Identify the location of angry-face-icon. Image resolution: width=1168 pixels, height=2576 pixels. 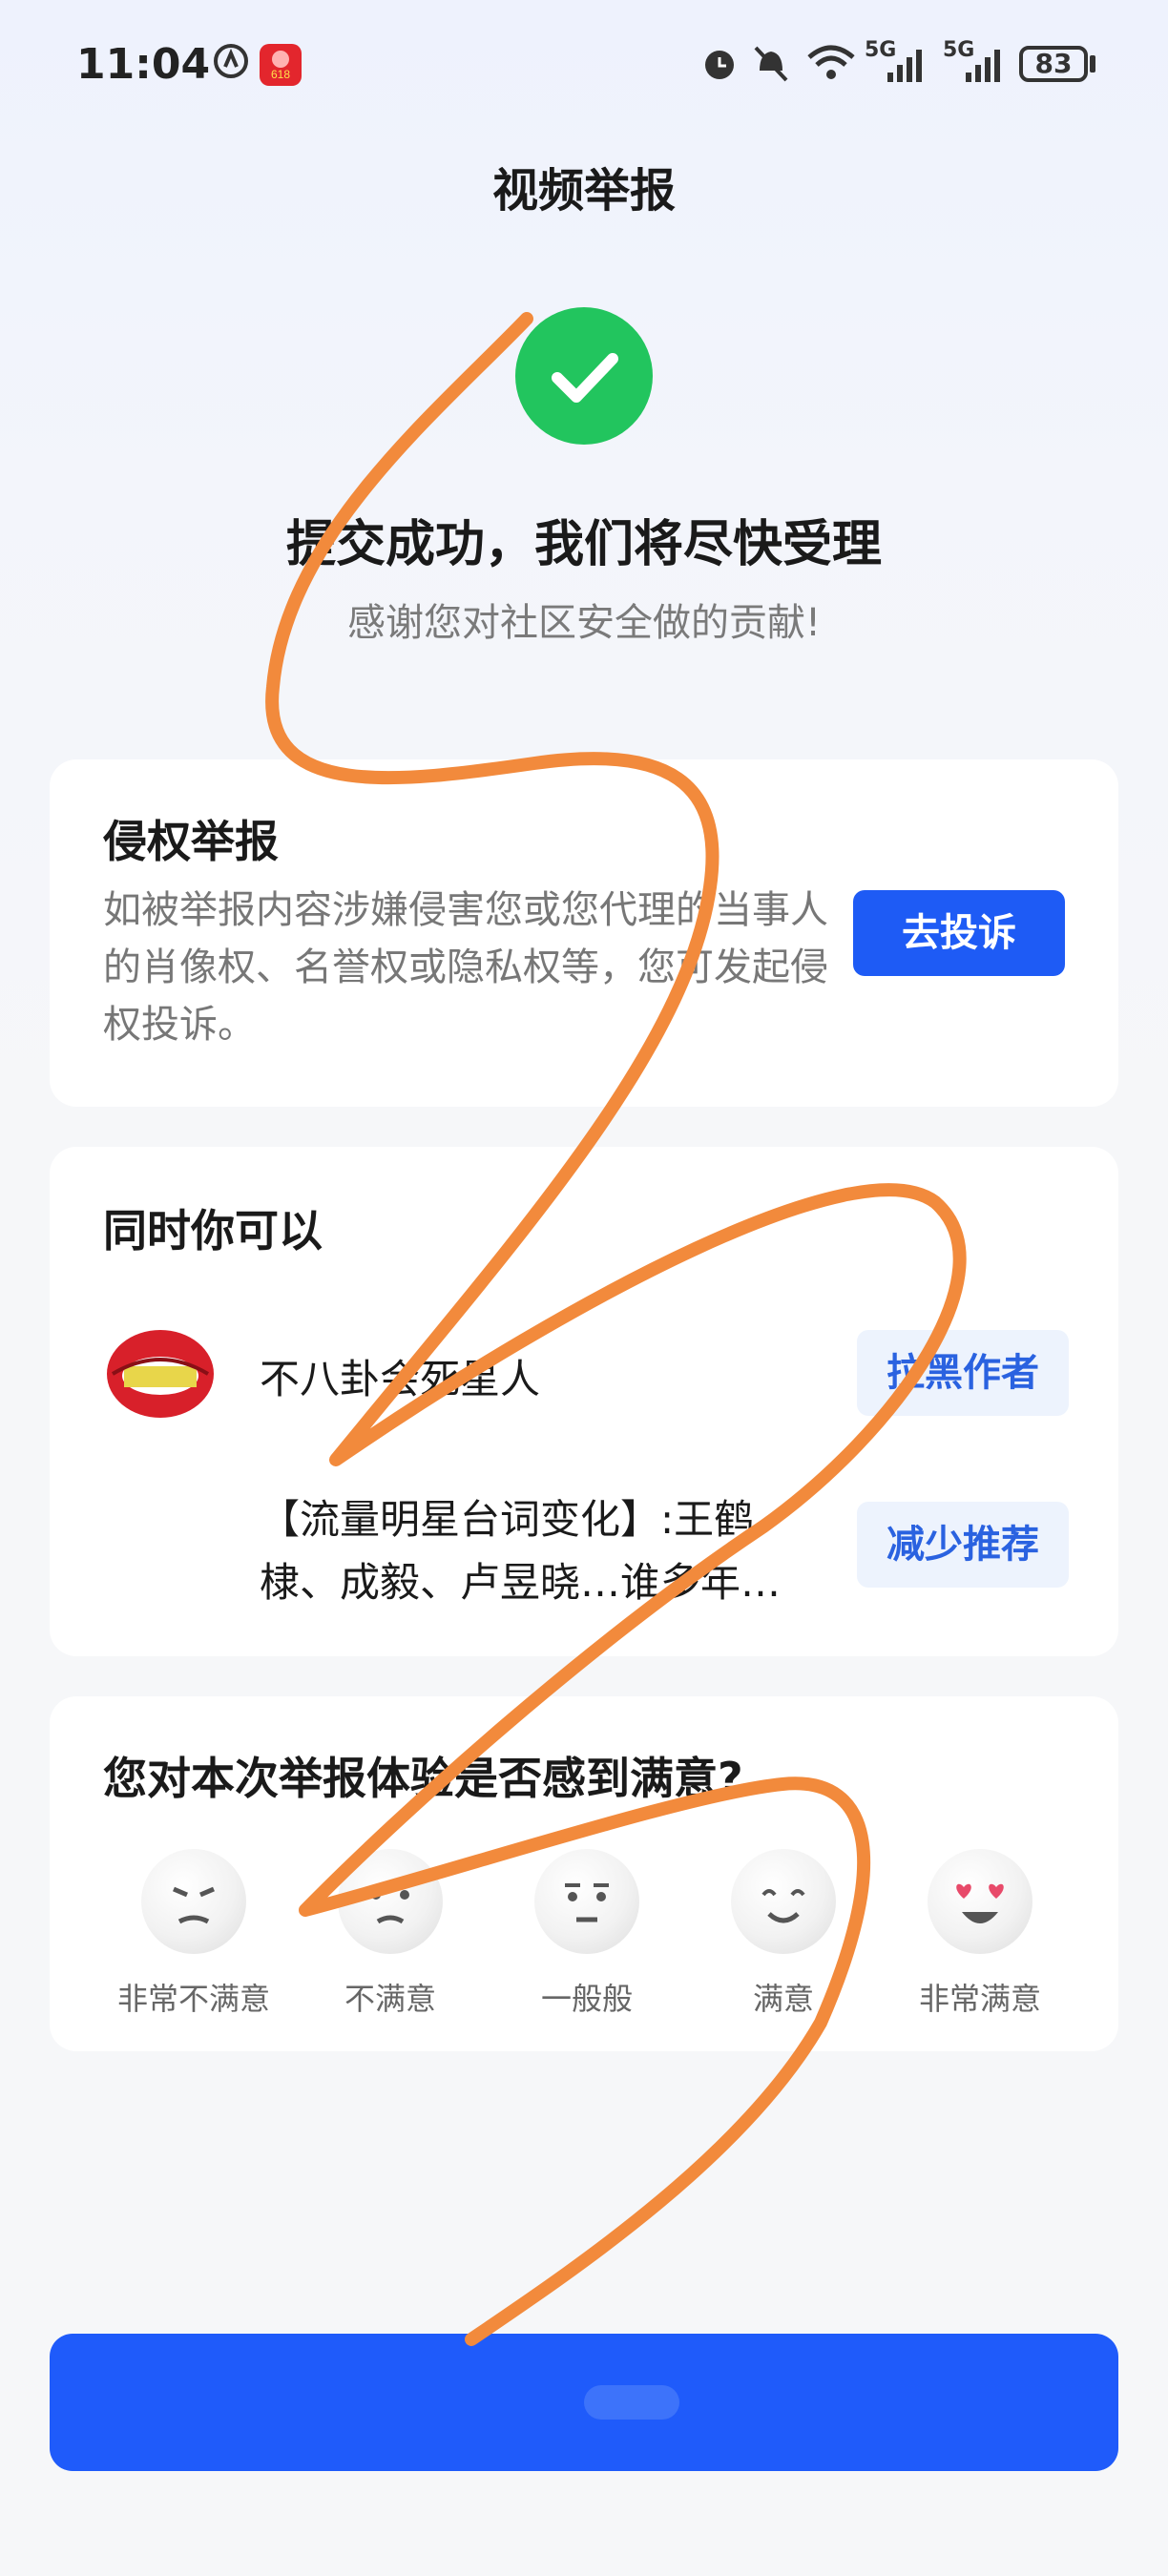
(193, 1901).